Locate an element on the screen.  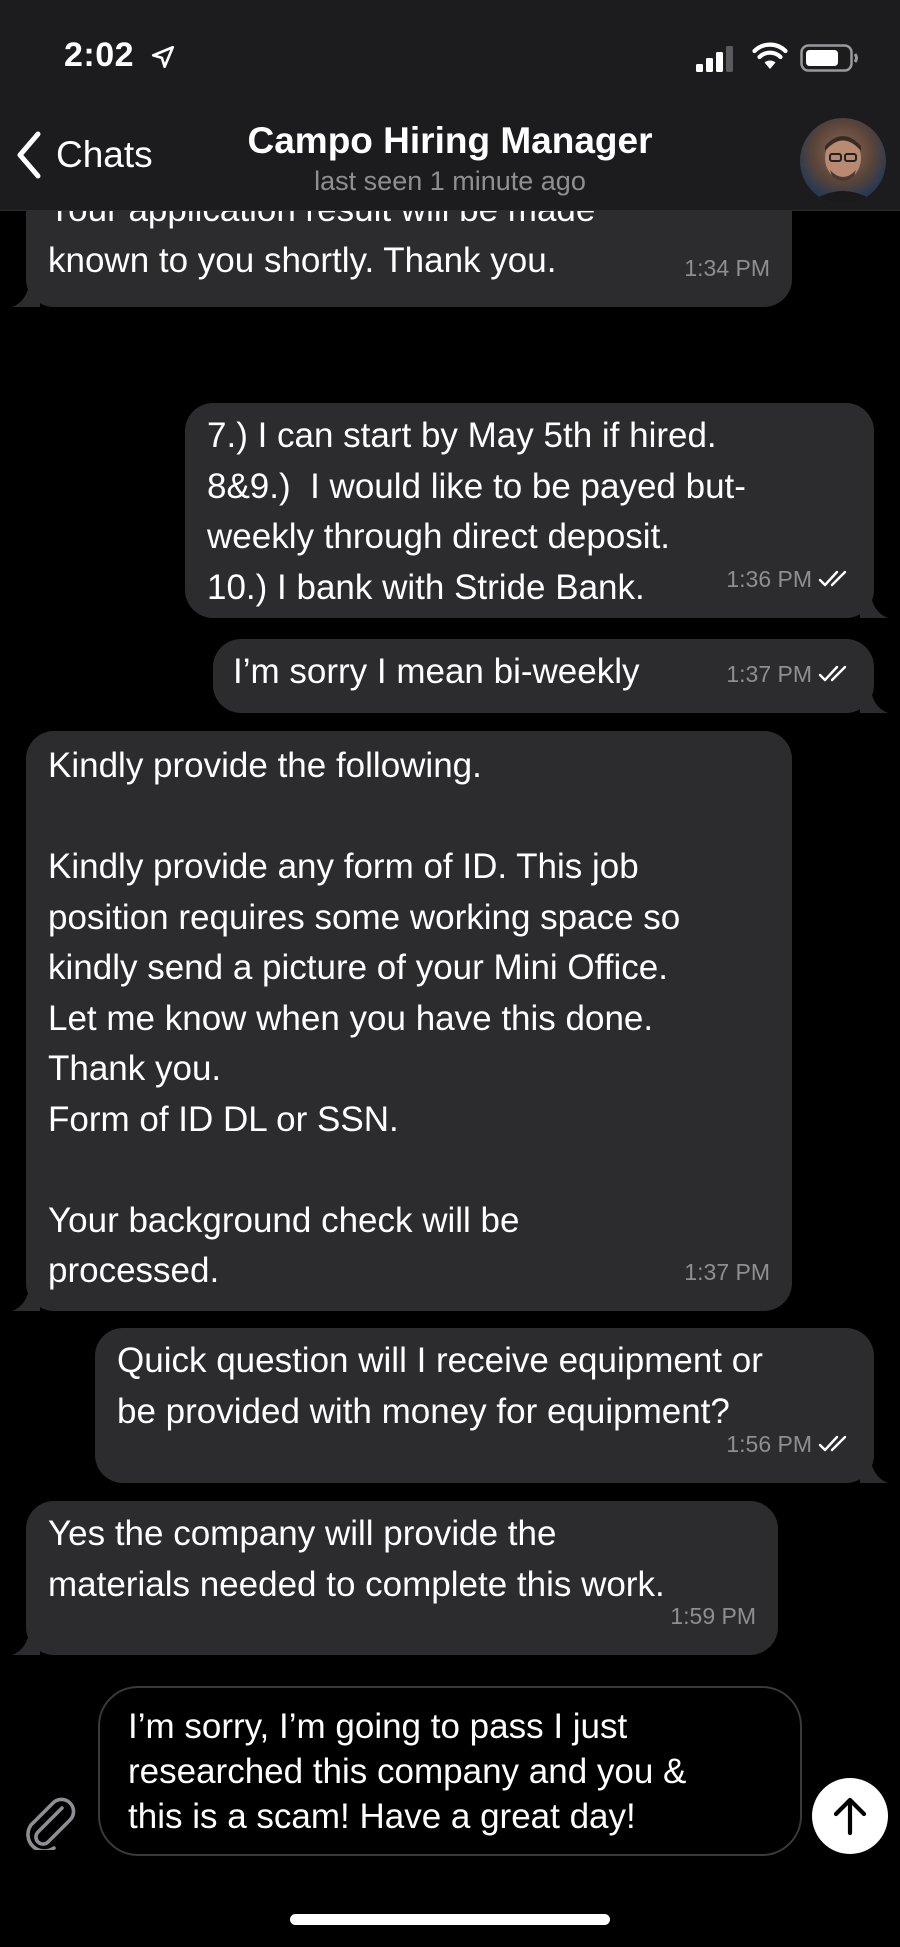
message-meta: 1:56 PM is located at coordinates (789, 1444).